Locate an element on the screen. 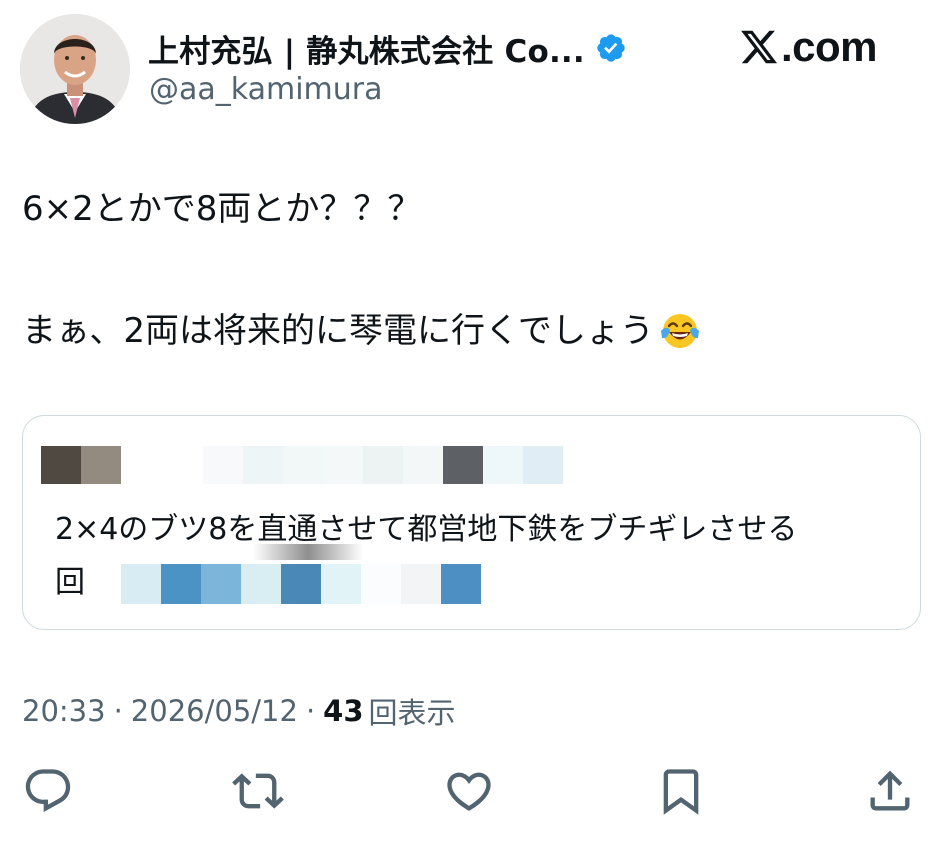  tweet-meta: 20:33 · 2026/05/12 · 43 回表示 is located at coordinates (239, 711).